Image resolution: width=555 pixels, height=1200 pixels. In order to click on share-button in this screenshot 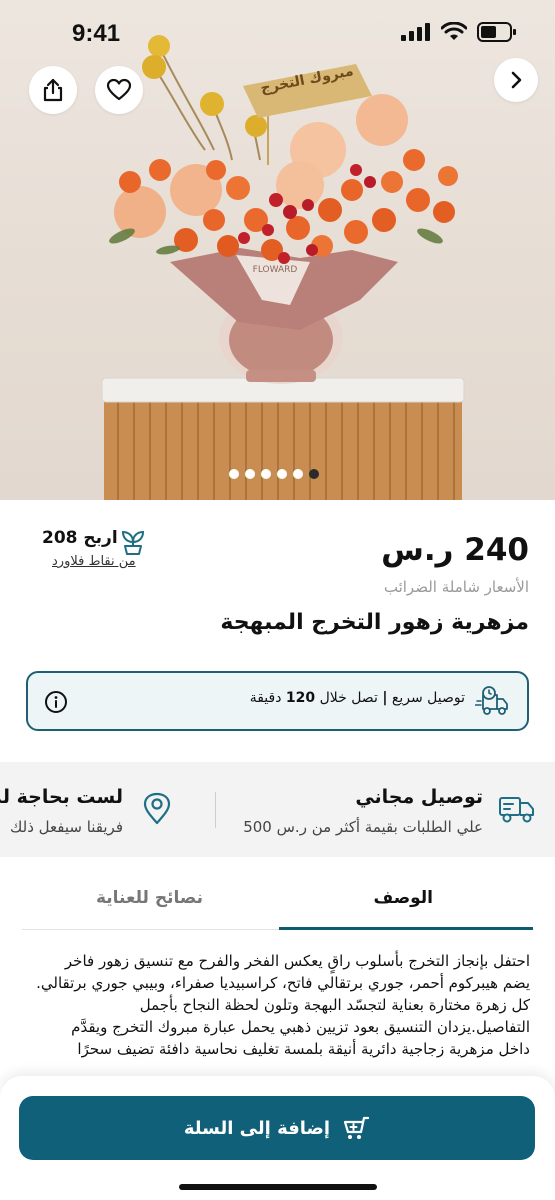, I will do `click(53, 90)`.